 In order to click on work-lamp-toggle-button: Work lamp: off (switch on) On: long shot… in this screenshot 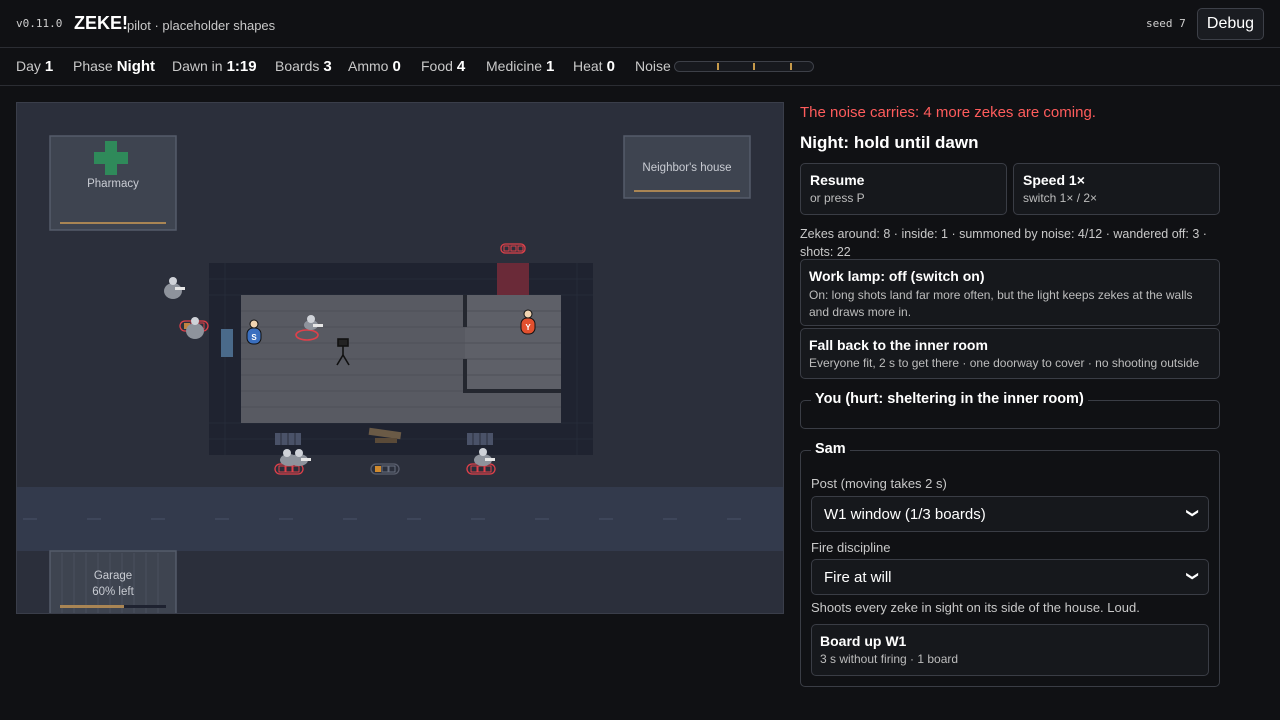, I will do `click(1010, 292)`.